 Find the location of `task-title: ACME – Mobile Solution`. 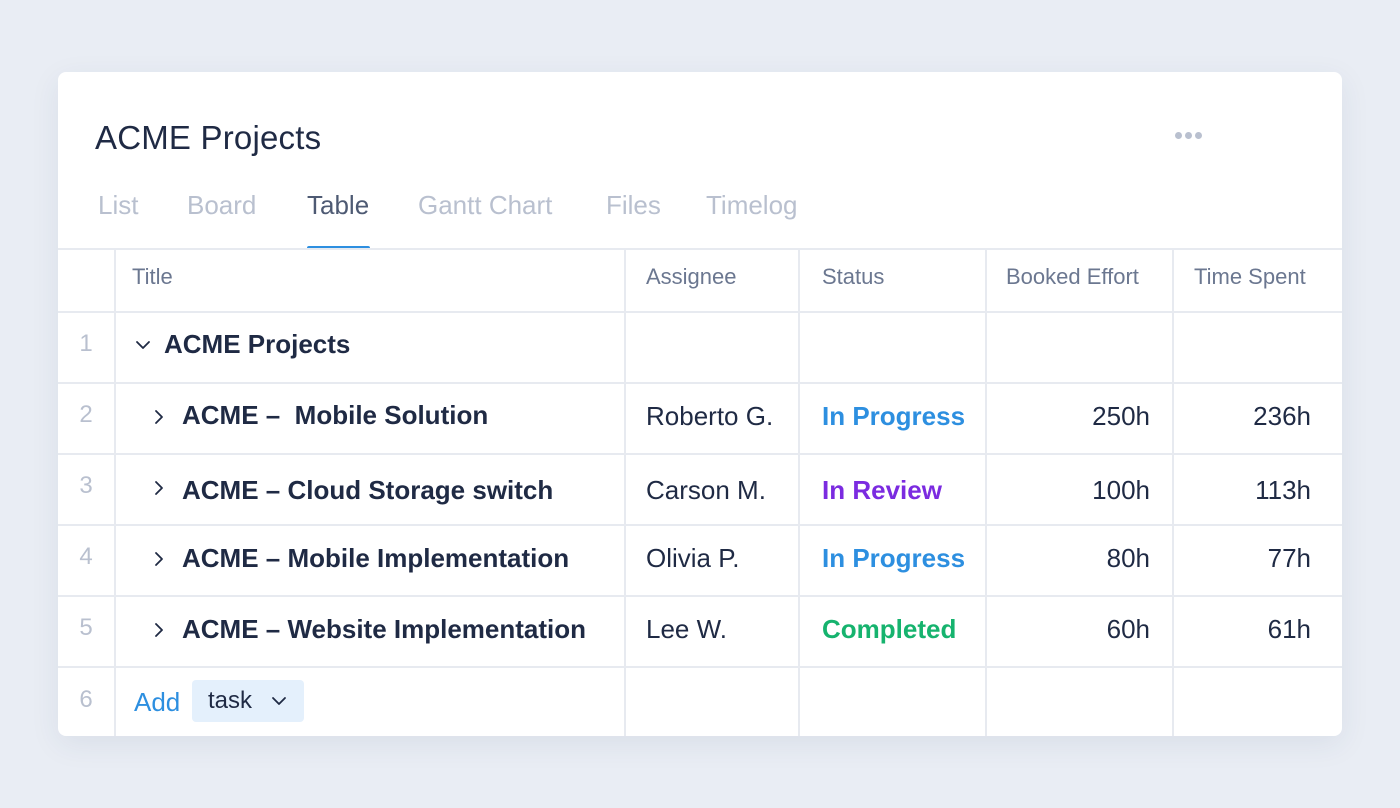

task-title: ACME – Mobile Solution is located at coordinates (335, 415).